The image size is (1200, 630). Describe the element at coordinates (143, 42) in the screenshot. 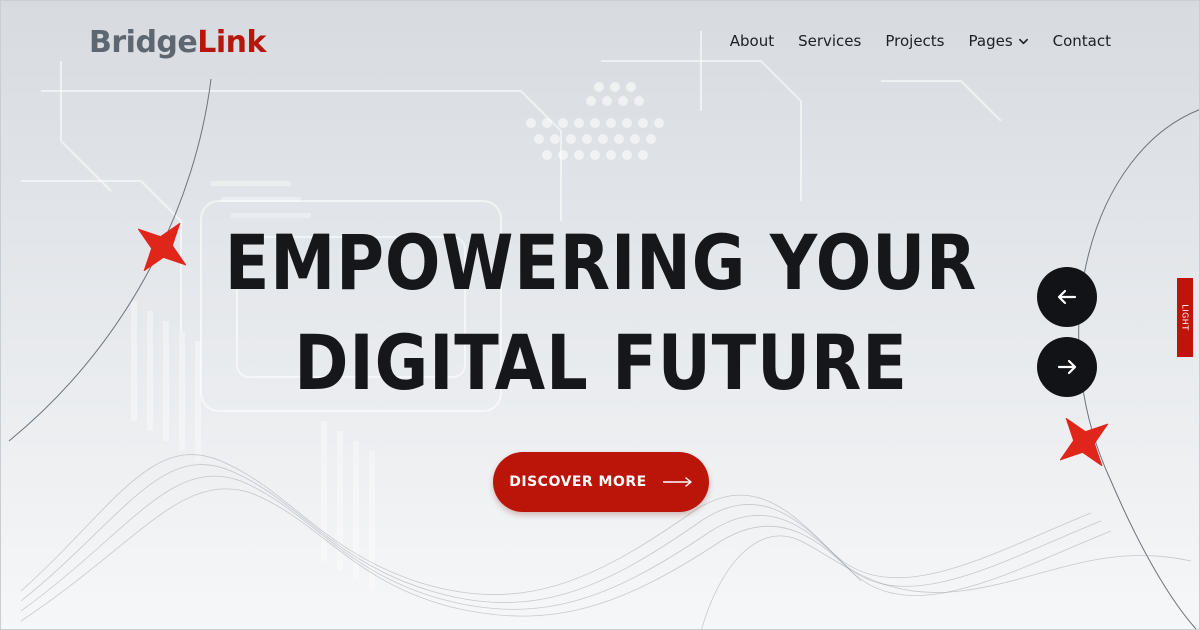

I see `brand-name-part-1: Bridge` at that location.